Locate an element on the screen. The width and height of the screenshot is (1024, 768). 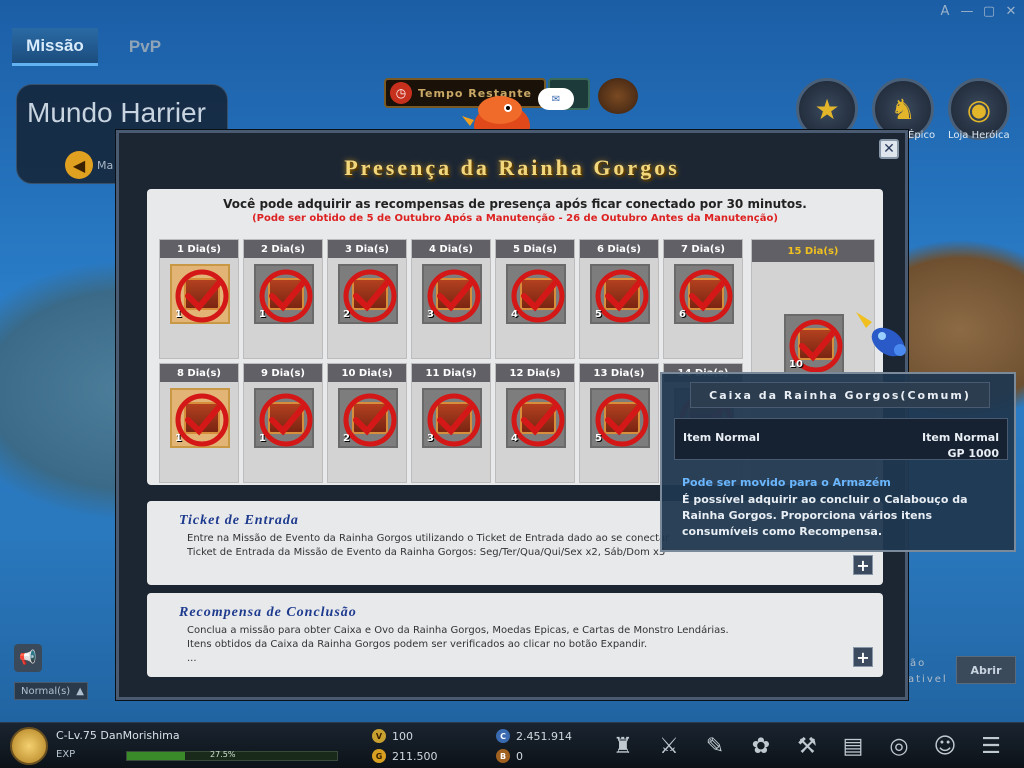
skill-icon: ✎ is located at coordinates (715, 746).